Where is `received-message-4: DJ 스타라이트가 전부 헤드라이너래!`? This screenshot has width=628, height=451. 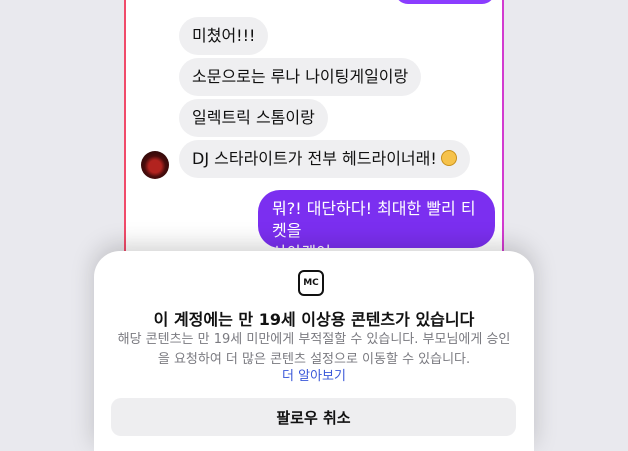
received-message-4: DJ 스타라이트가 전부 헤드라이너래! is located at coordinates (324, 159).